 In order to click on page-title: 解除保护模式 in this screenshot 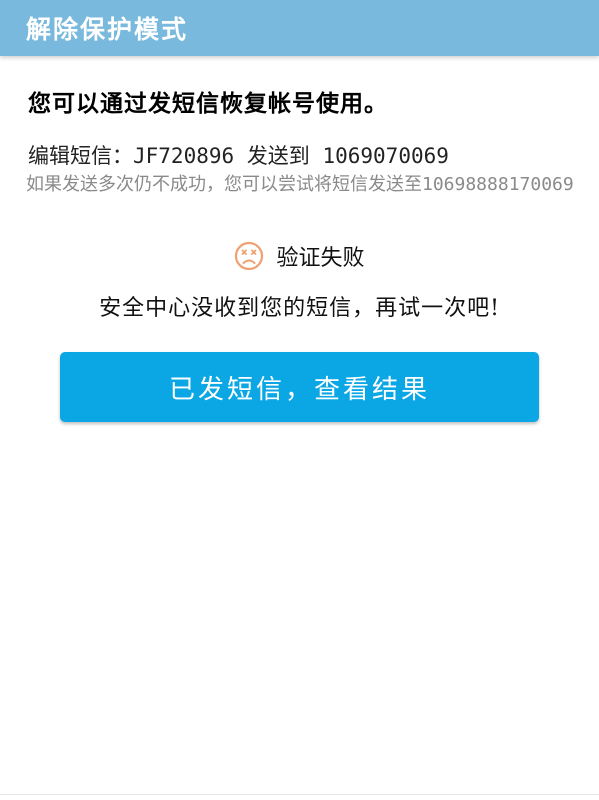, I will do `click(107, 29)`.